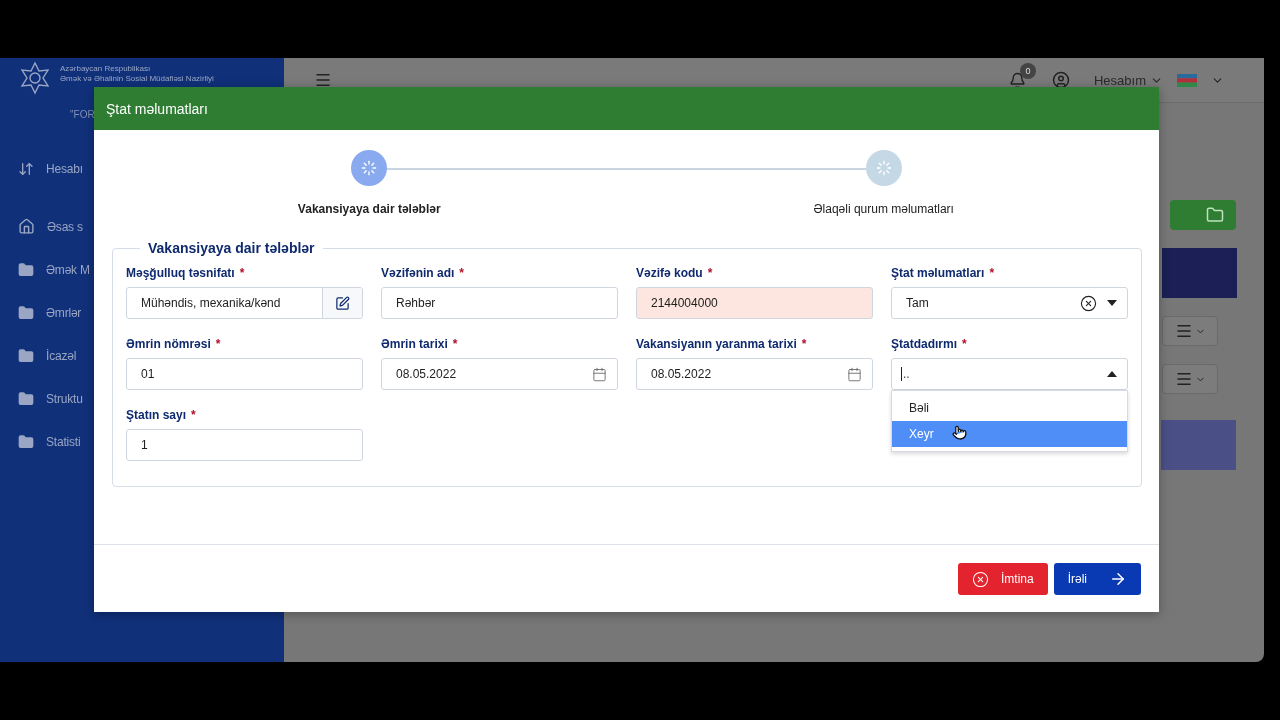 The image size is (1280, 720). I want to click on input-field: 1, so click(244, 445).